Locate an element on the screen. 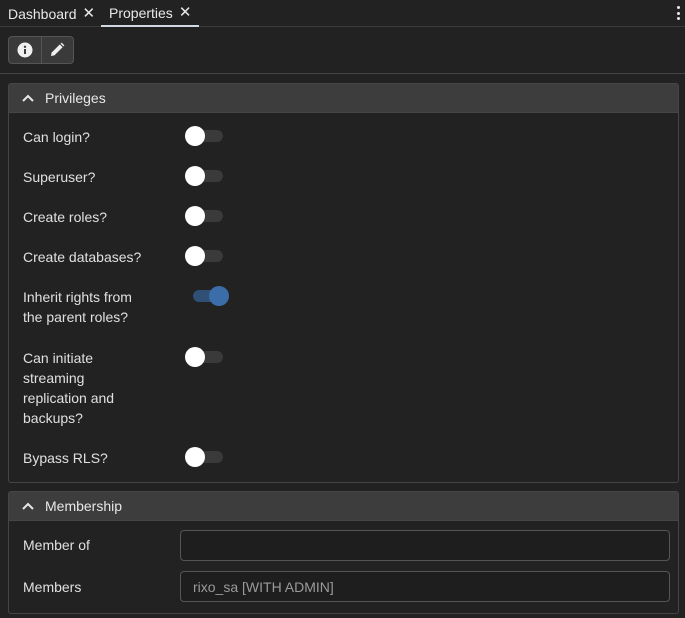 This screenshot has height=618, width=685. info-button is located at coordinates (25, 50).